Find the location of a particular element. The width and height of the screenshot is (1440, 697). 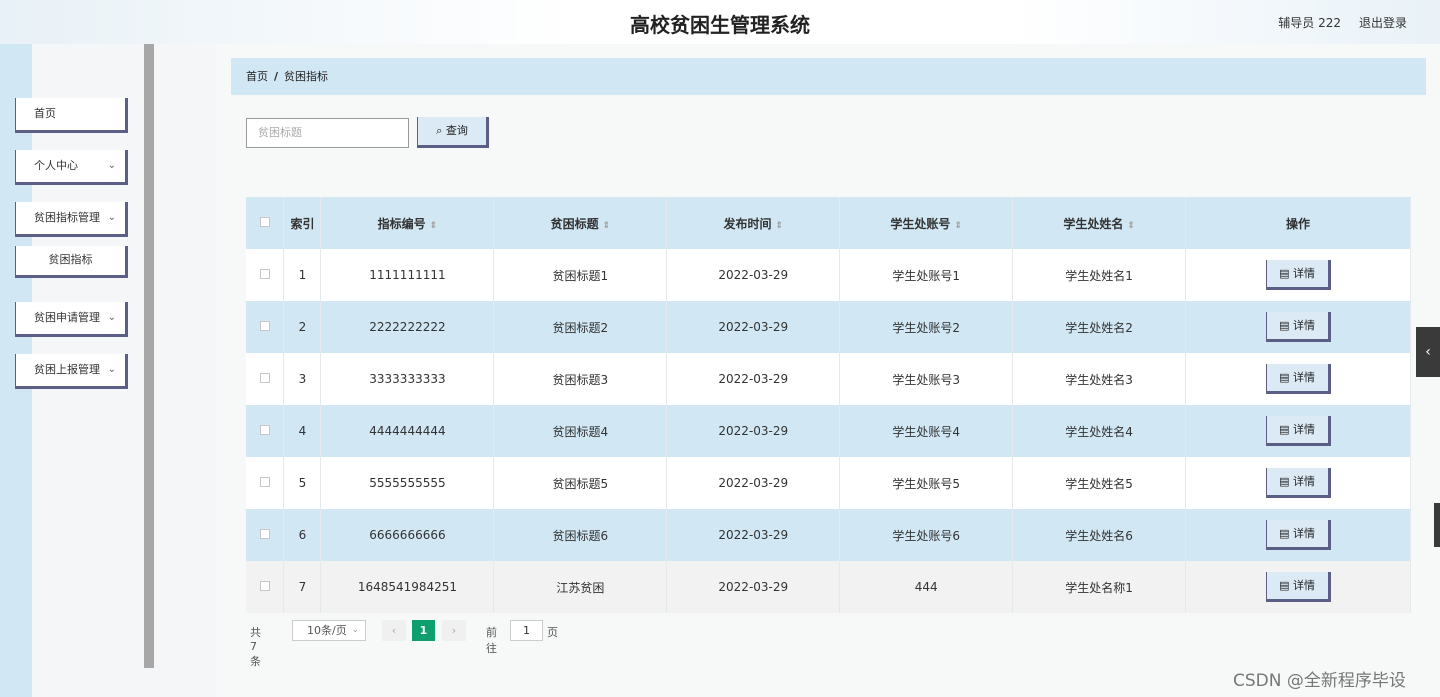

sidebar-item-personal-center: 个人中心 ⌄ is located at coordinates (71, 167).